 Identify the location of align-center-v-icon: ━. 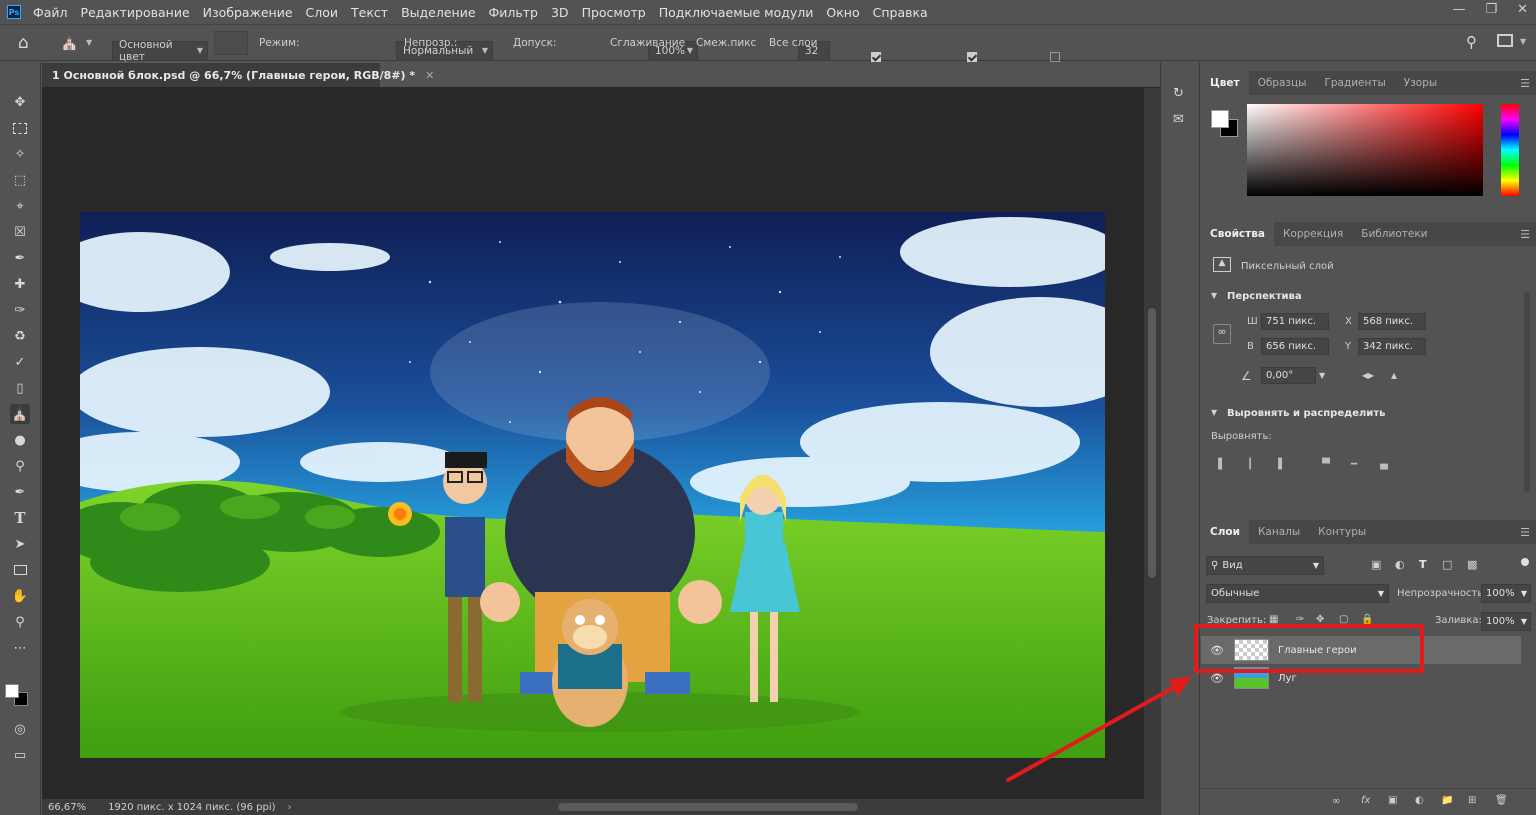
(1354, 464).